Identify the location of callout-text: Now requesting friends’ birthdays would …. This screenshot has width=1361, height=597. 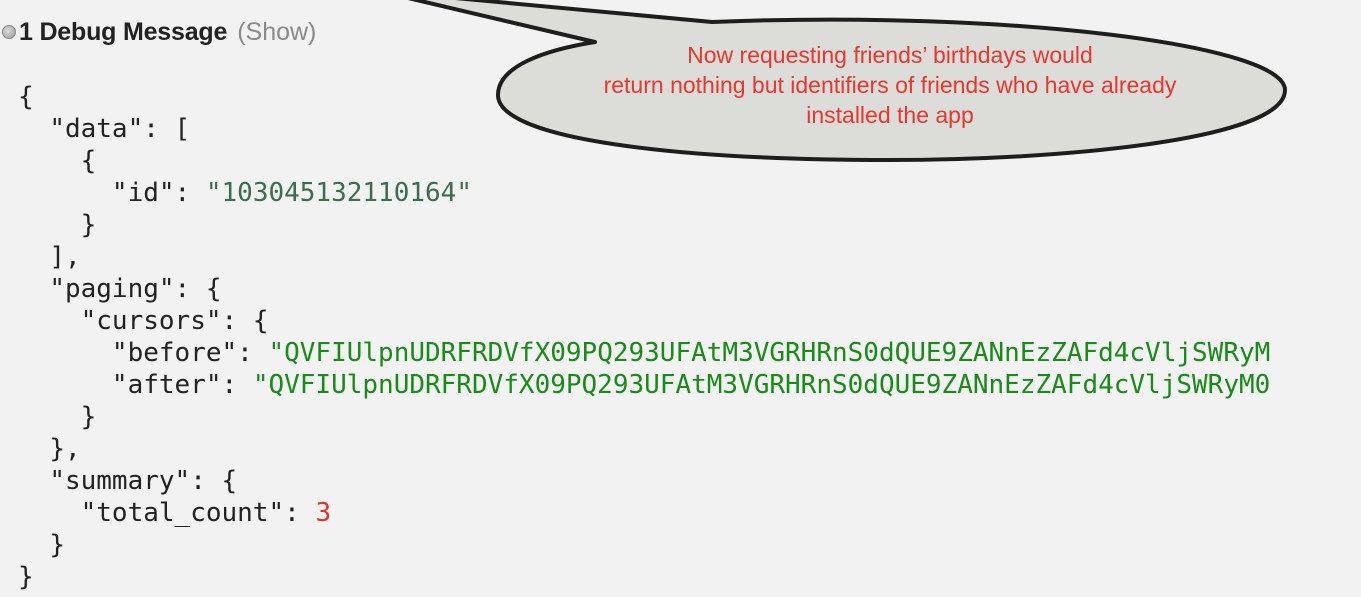
(890, 85).